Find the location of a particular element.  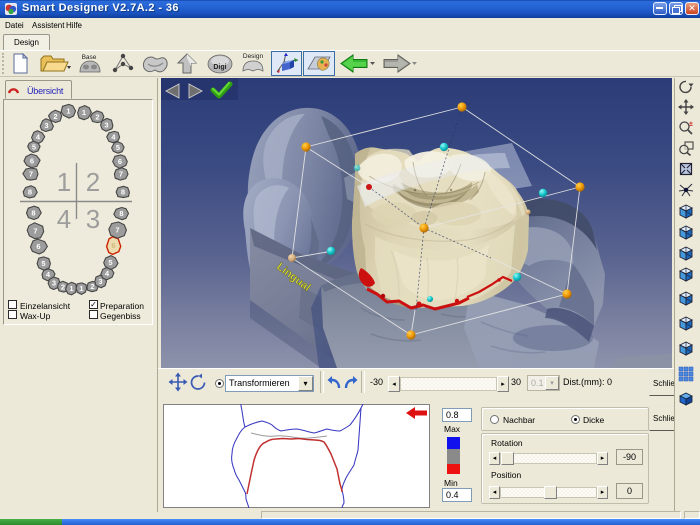

svg-text: 4 is located at coordinates (64, 219).